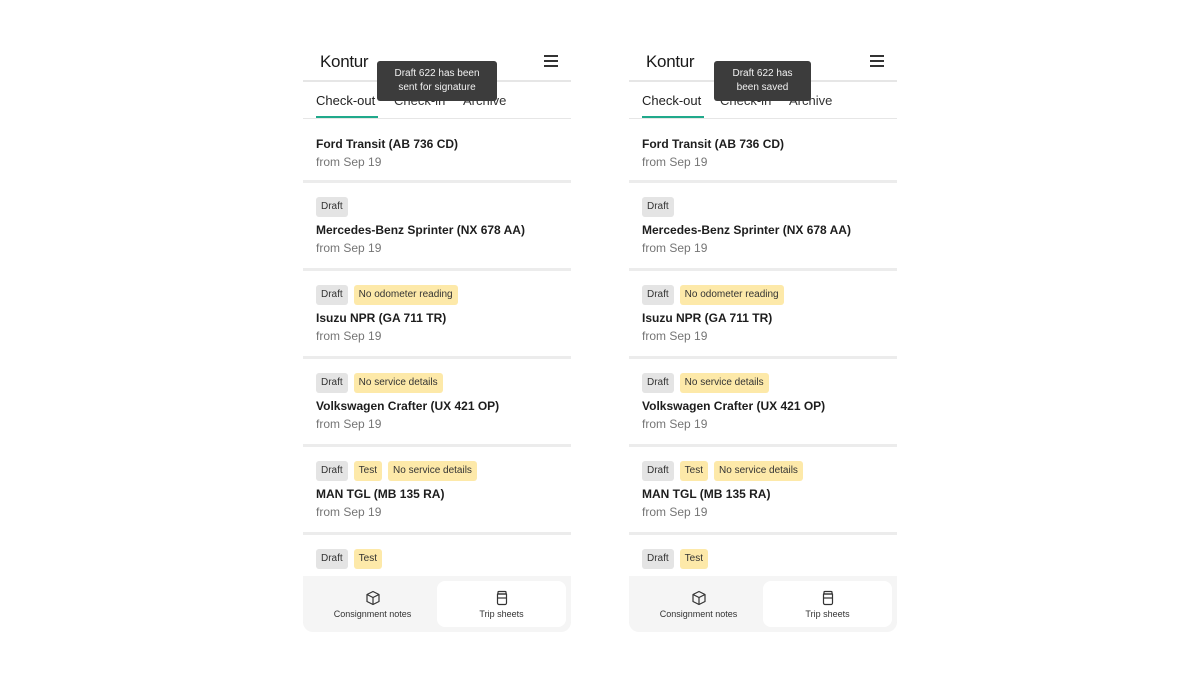 This screenshot has height=675, width=1200. I want to click on toast-line-1: Draft 622 has been, so click(437, 73).